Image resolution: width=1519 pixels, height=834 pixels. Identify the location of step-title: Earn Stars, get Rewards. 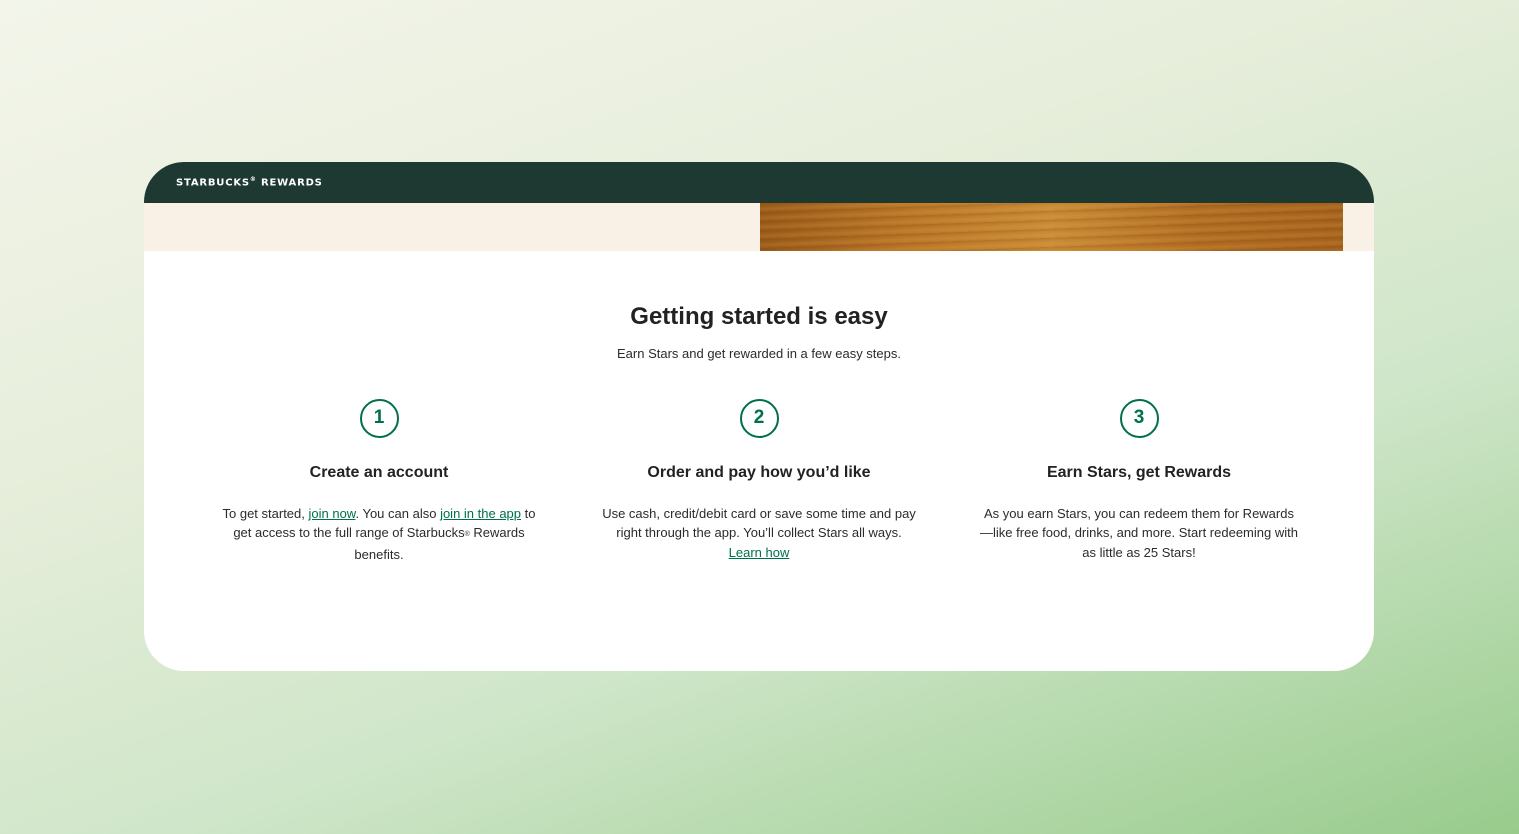
(1139, 472).